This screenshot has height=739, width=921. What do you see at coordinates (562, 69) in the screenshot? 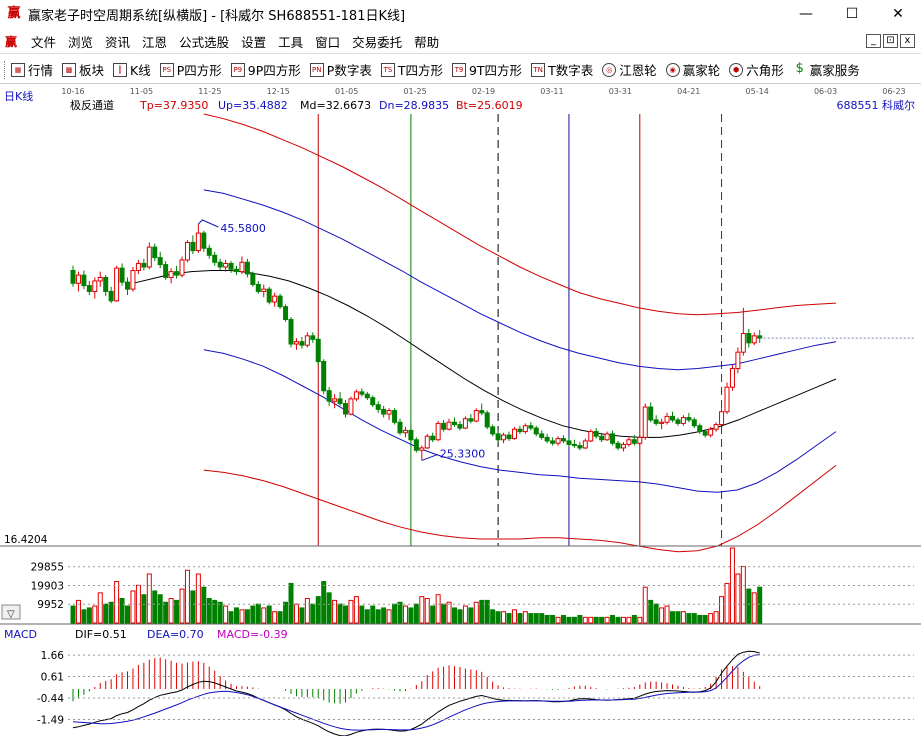
I see `toolbar-t-table-button: TN T数字表` at bounding box center [562, 69].